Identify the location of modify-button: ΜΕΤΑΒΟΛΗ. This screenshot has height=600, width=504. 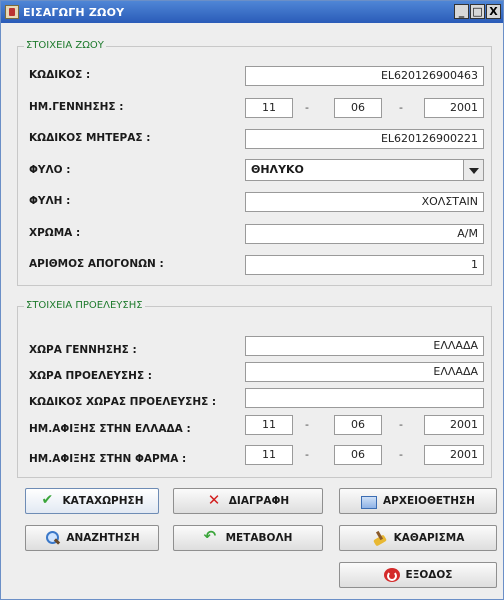
(248, 538).